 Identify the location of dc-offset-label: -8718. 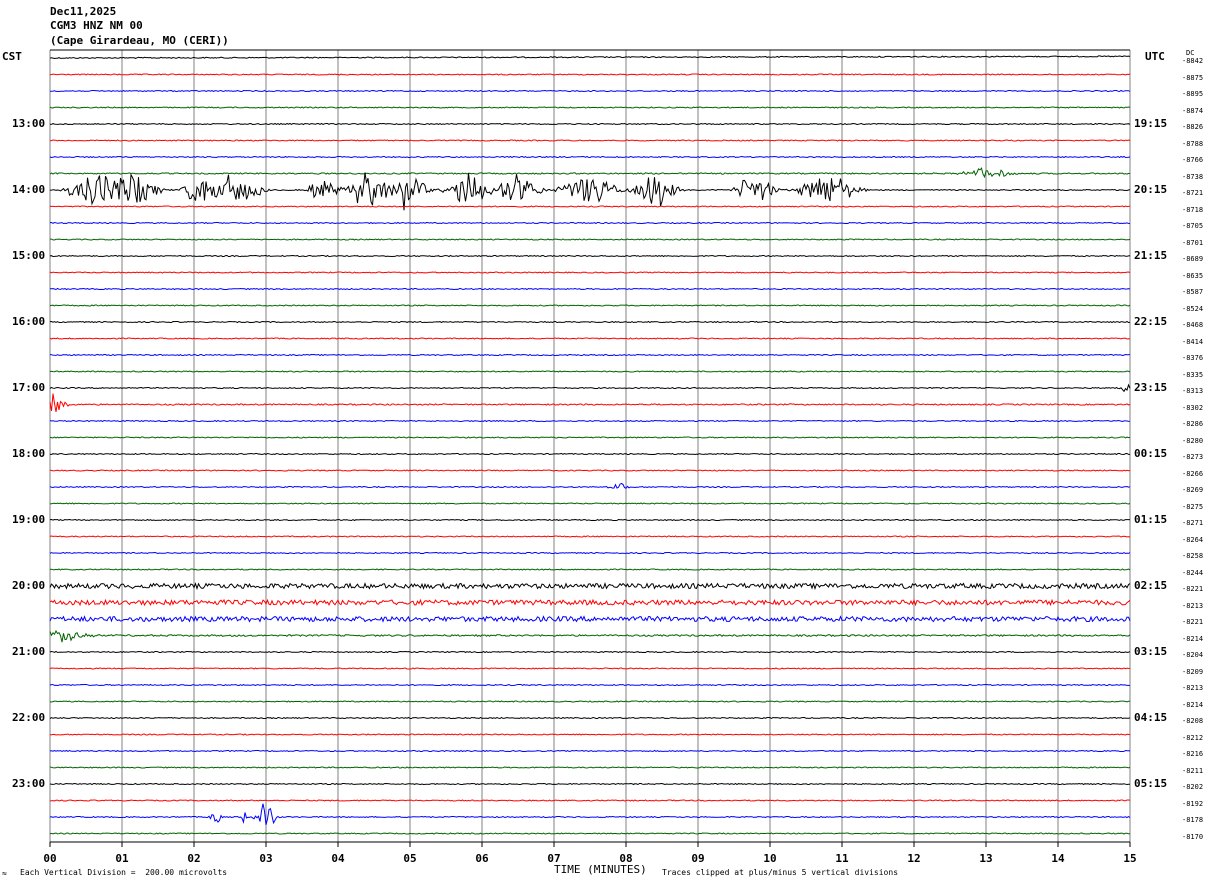
(1193, 209).